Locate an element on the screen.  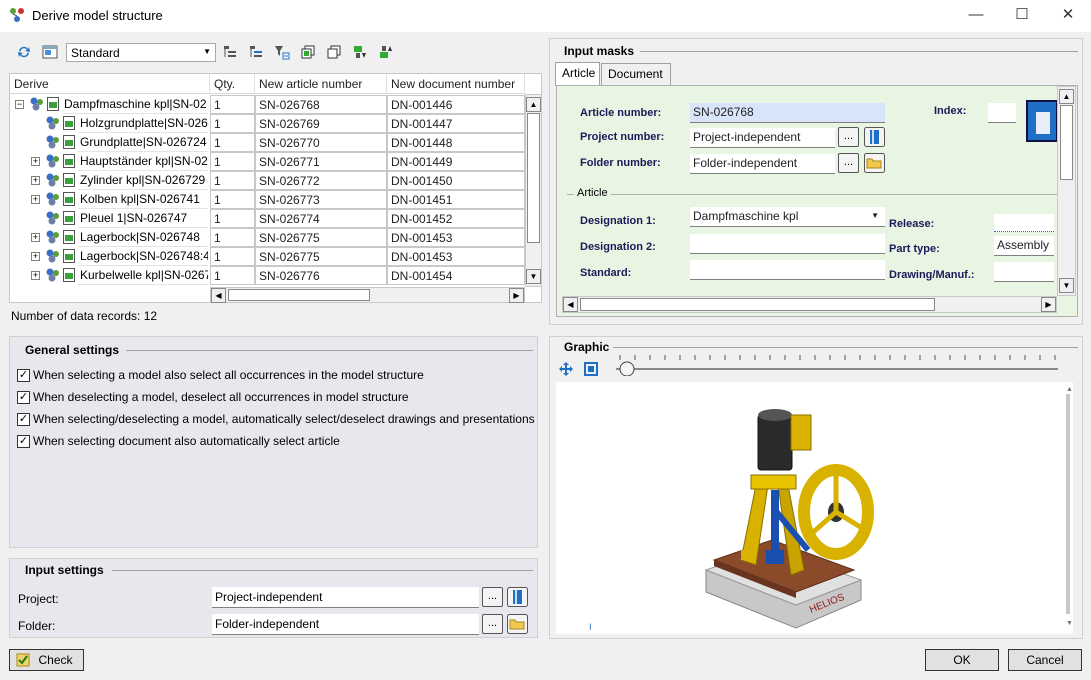
standard-field is located at coordinates (787, 270).